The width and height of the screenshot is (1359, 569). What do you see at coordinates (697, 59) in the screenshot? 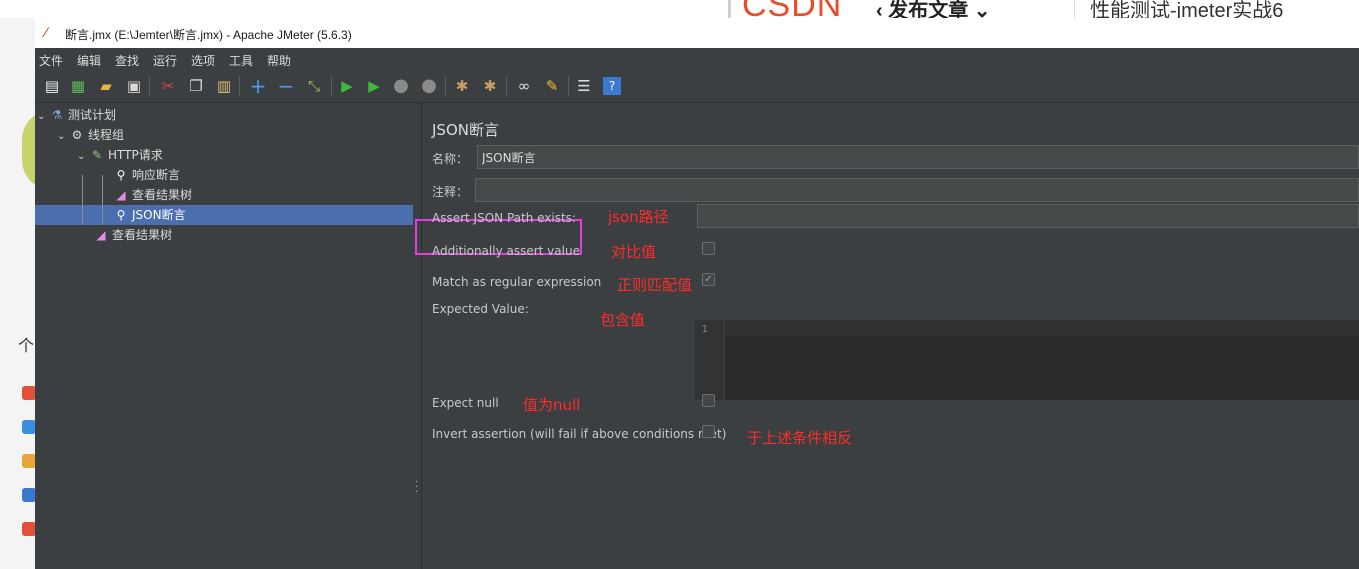
I see `menu-bar: 文件 编辑 查找 运行 选项 工具 帮助` at bounding box center [697, 59].